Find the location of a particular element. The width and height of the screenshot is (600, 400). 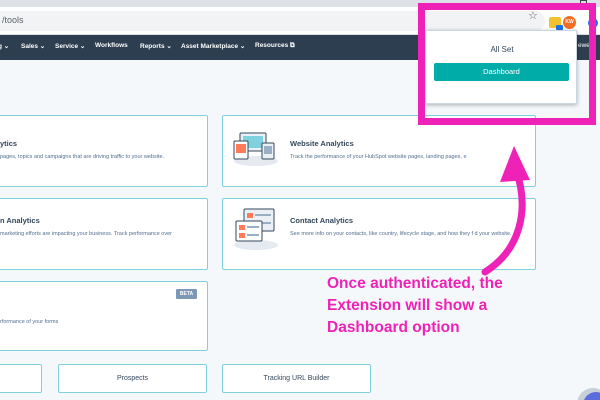

card-marketing-analytics-title: ytics is located at coordinates (9, 143).